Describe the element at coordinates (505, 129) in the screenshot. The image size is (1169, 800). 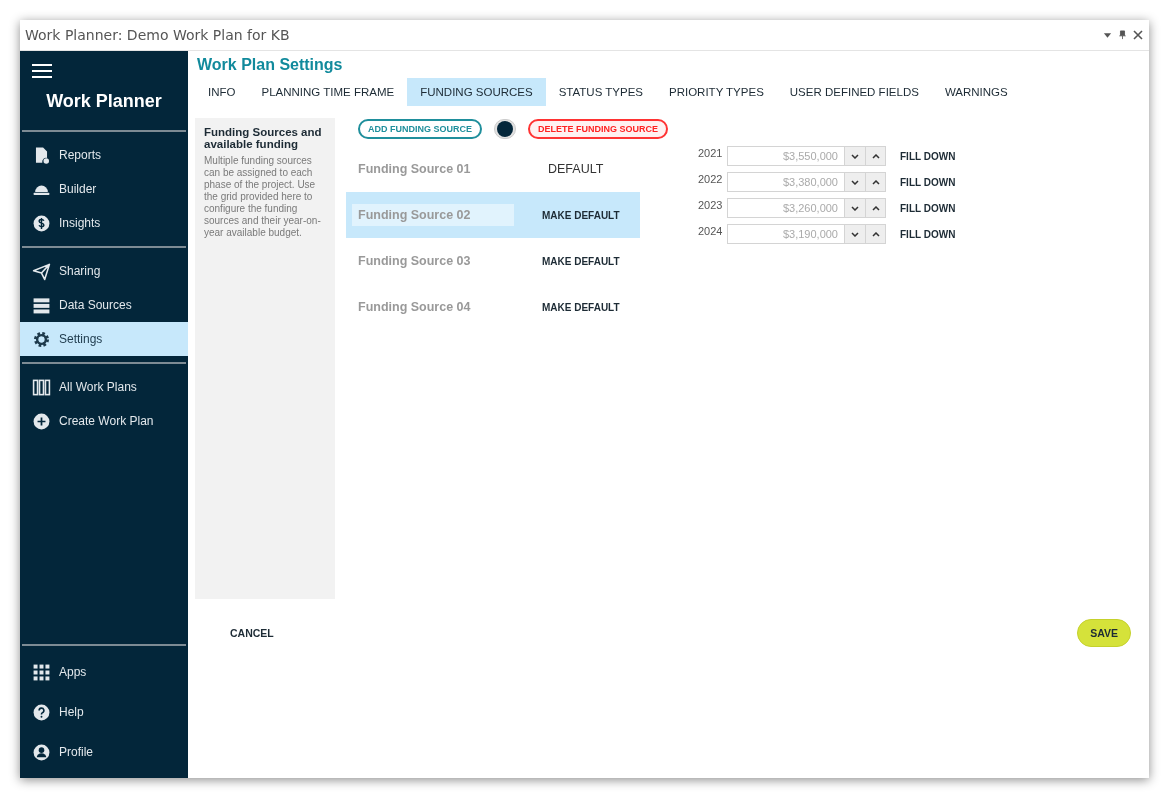
I see `toggle-switch` at that location.